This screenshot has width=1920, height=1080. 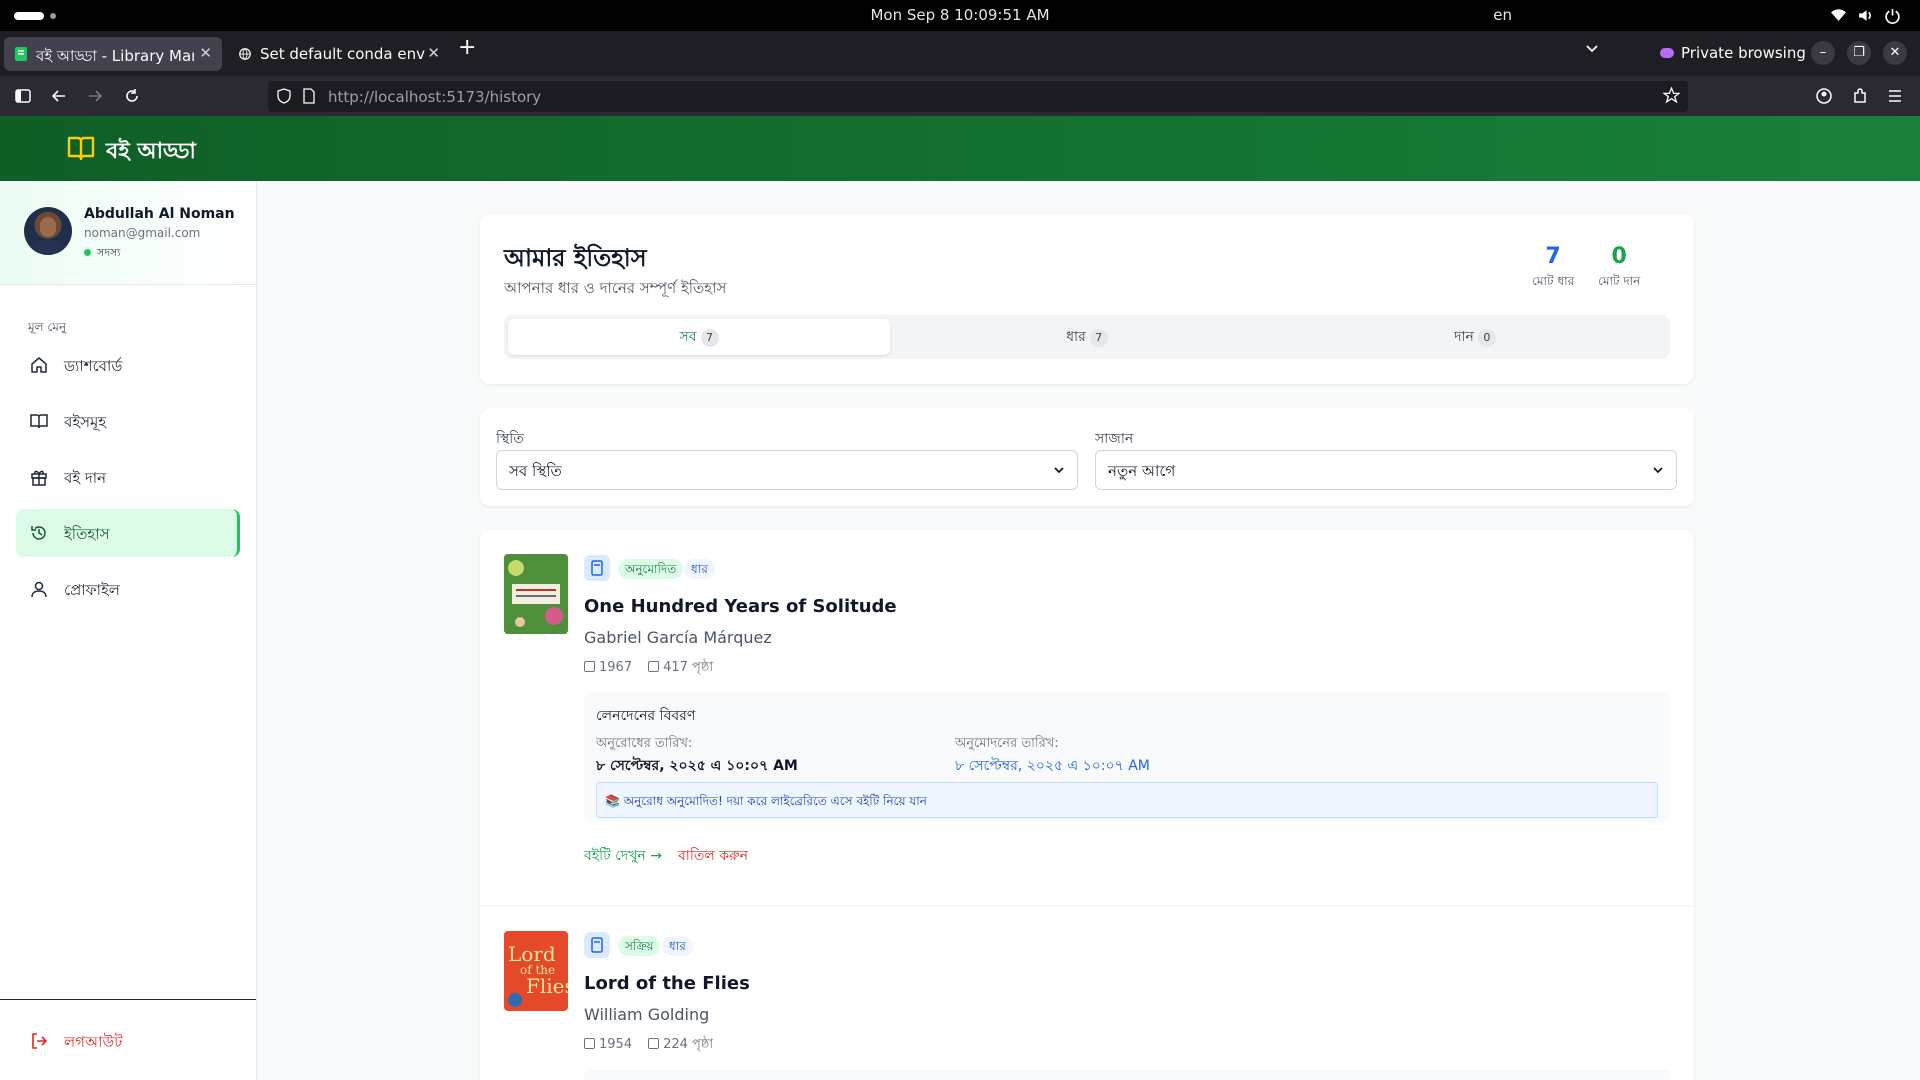 What do you see at coordinates (128, 1041) in the screenshot?
I see `logout-button: লগআউট` at bounding box center [128, 1041].